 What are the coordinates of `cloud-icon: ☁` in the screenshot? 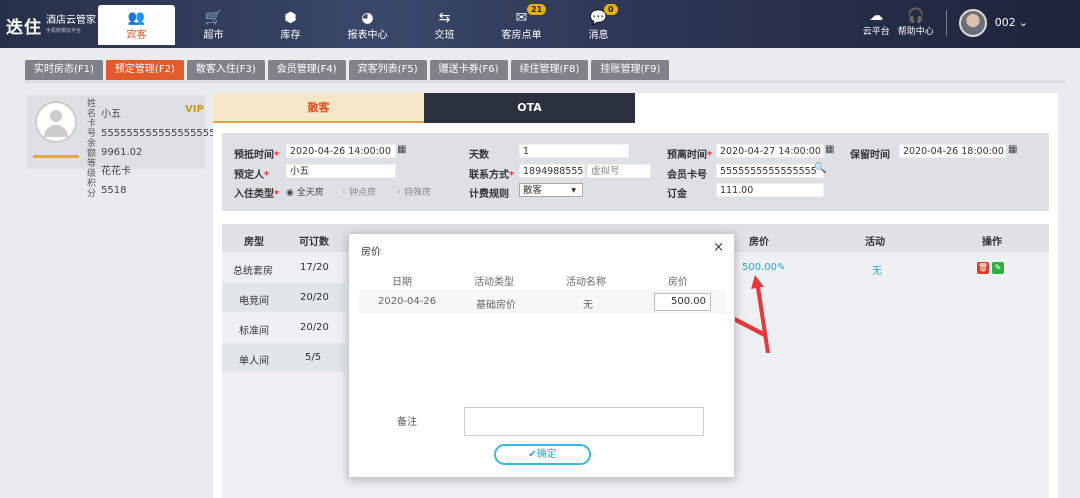 It's located at (876, 16).